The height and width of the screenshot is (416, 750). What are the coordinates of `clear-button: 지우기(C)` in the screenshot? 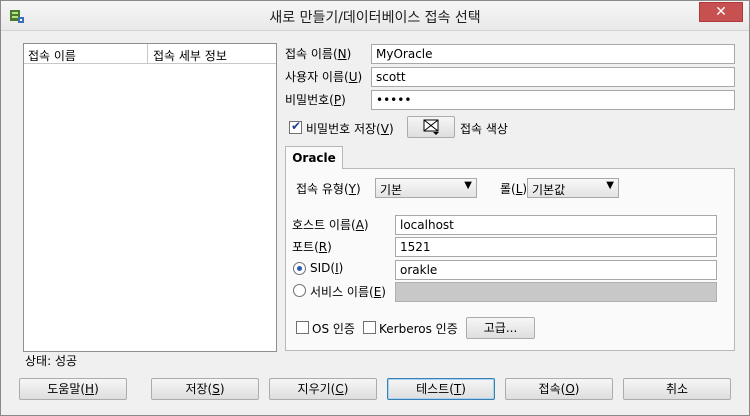 It's located at (323, 389).